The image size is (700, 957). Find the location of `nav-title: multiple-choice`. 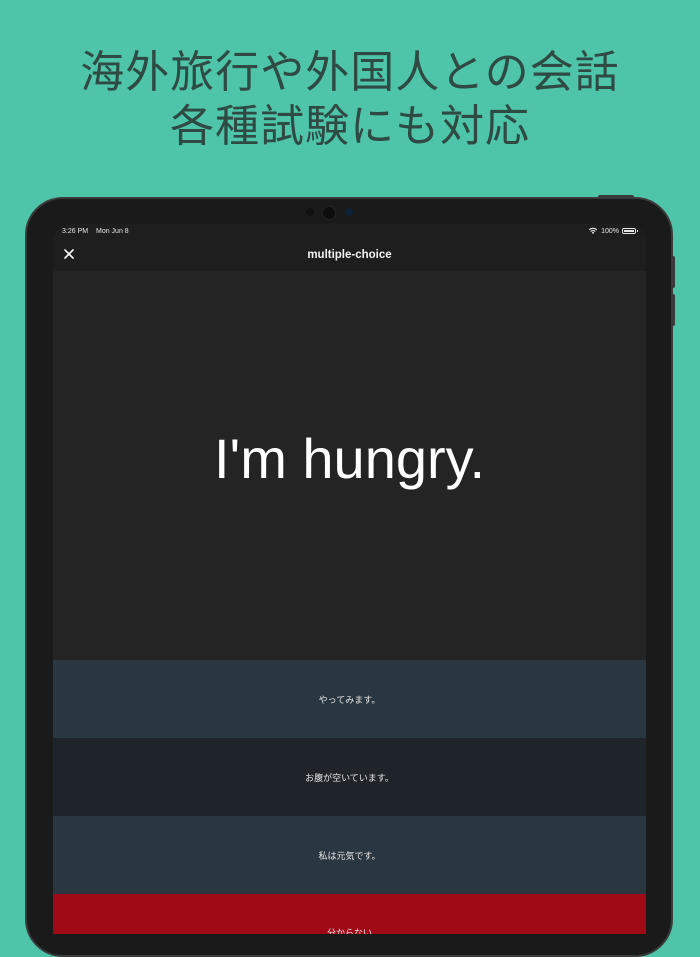

nav-title: multiple-choice is located at coordinates (349, 255).